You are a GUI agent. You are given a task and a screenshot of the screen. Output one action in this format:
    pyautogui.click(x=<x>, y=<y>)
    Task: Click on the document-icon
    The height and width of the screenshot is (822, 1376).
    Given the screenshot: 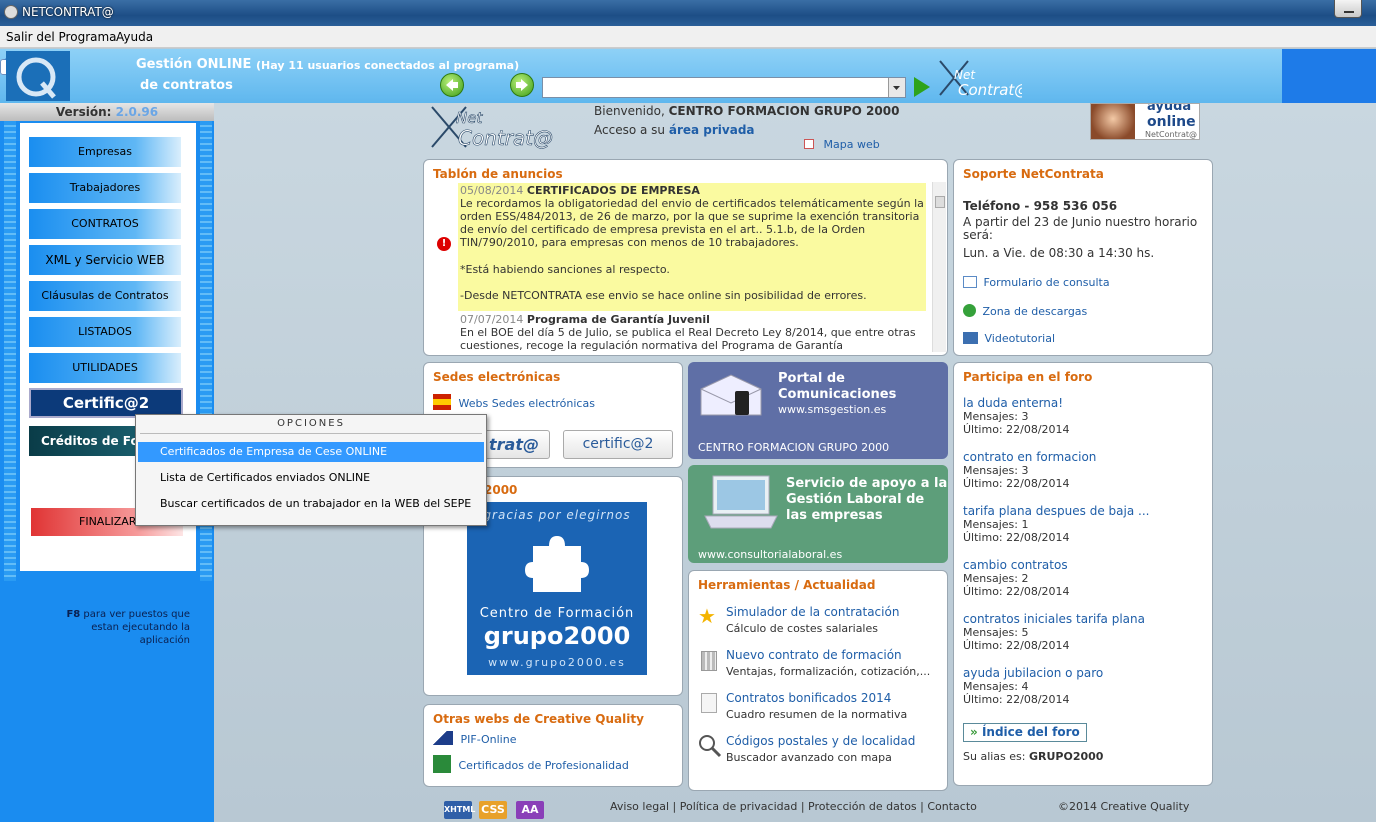 What is the action you would take?
    pyautogui.click(x=709, y=703)
    